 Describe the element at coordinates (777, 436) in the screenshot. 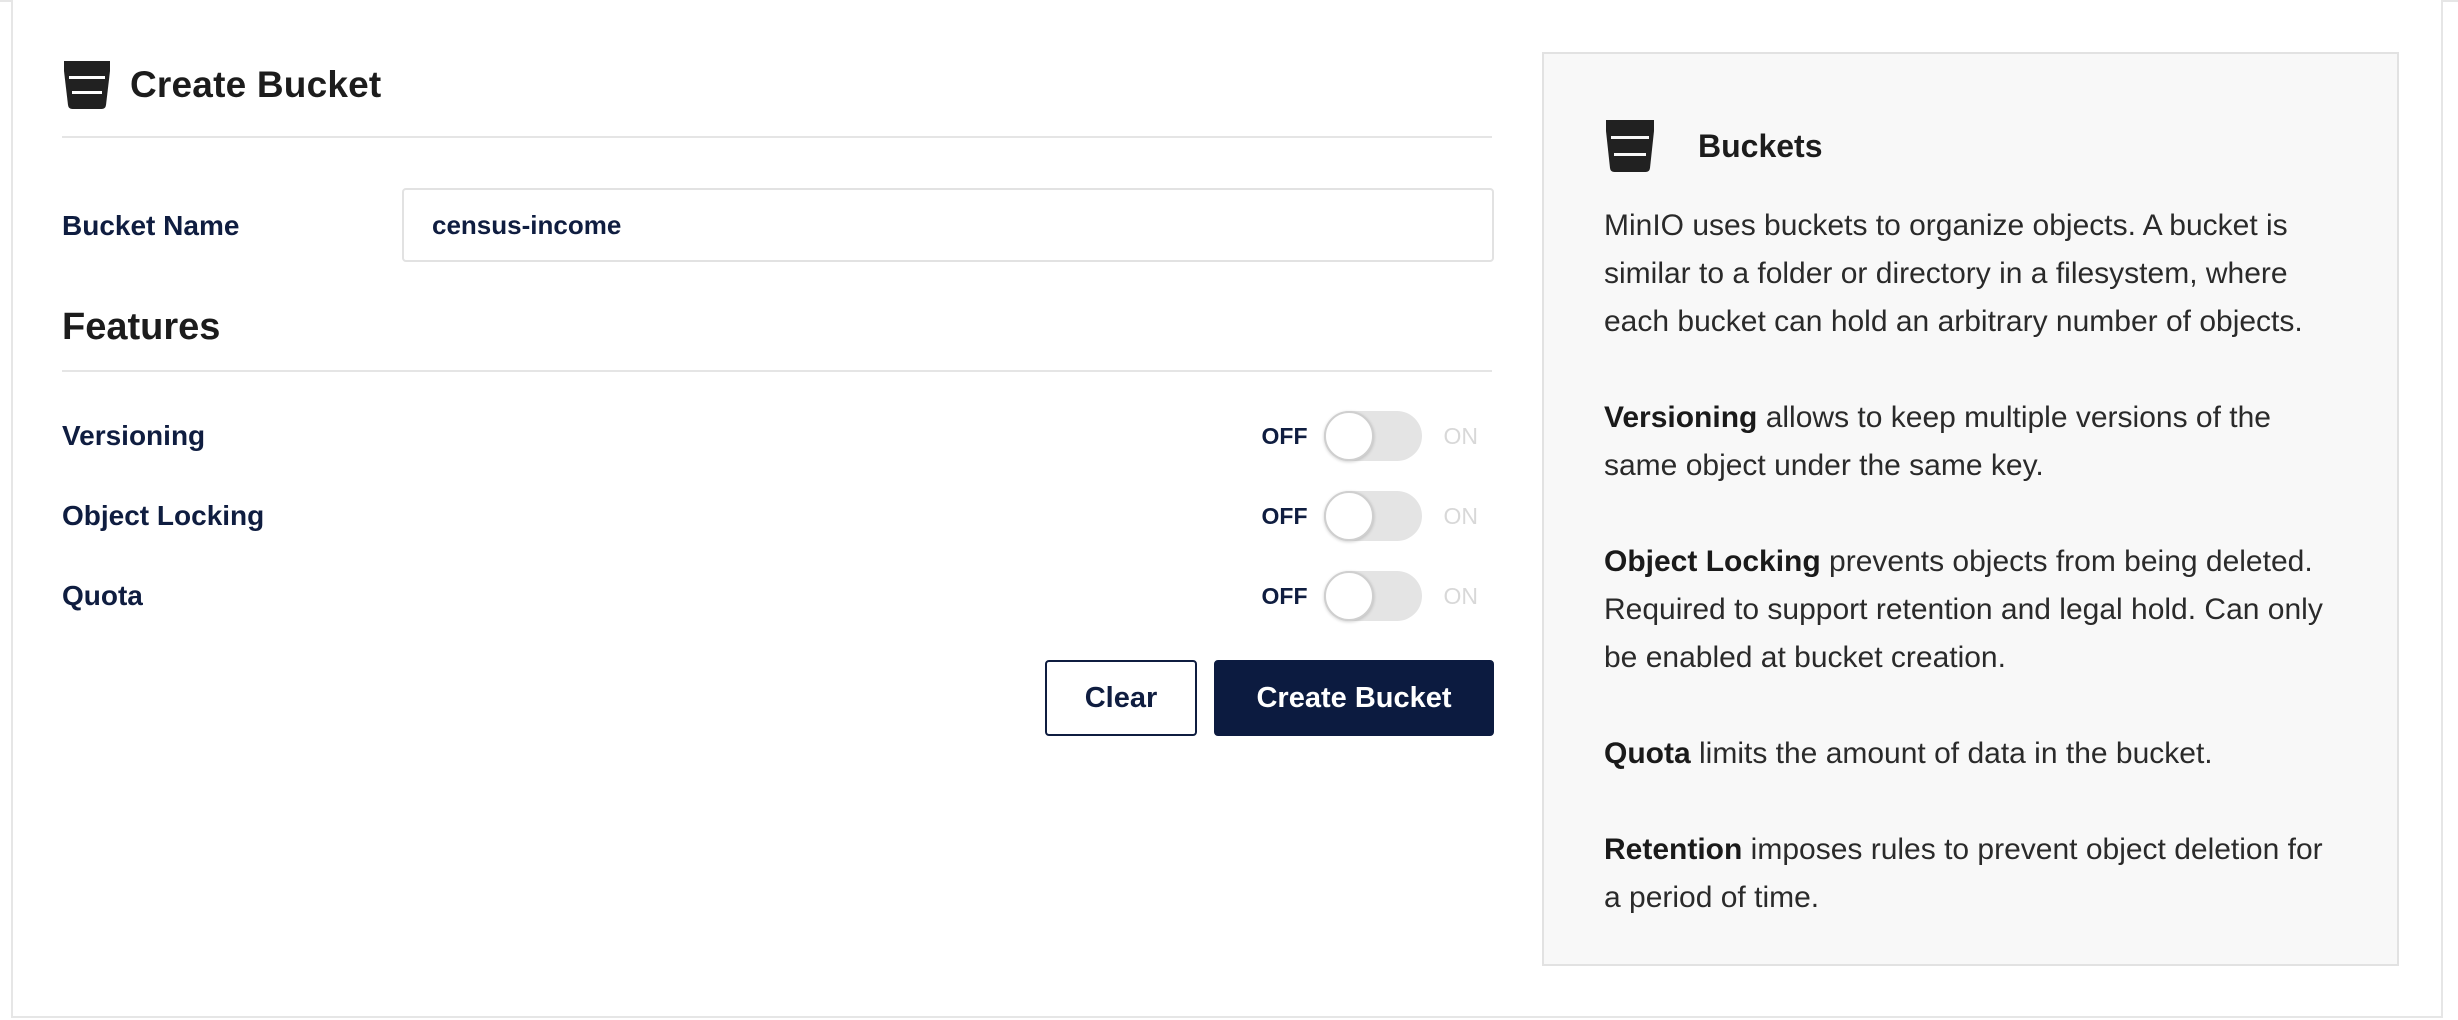

I see `feature-row-versioning: Versioning OFF ON` at that location.